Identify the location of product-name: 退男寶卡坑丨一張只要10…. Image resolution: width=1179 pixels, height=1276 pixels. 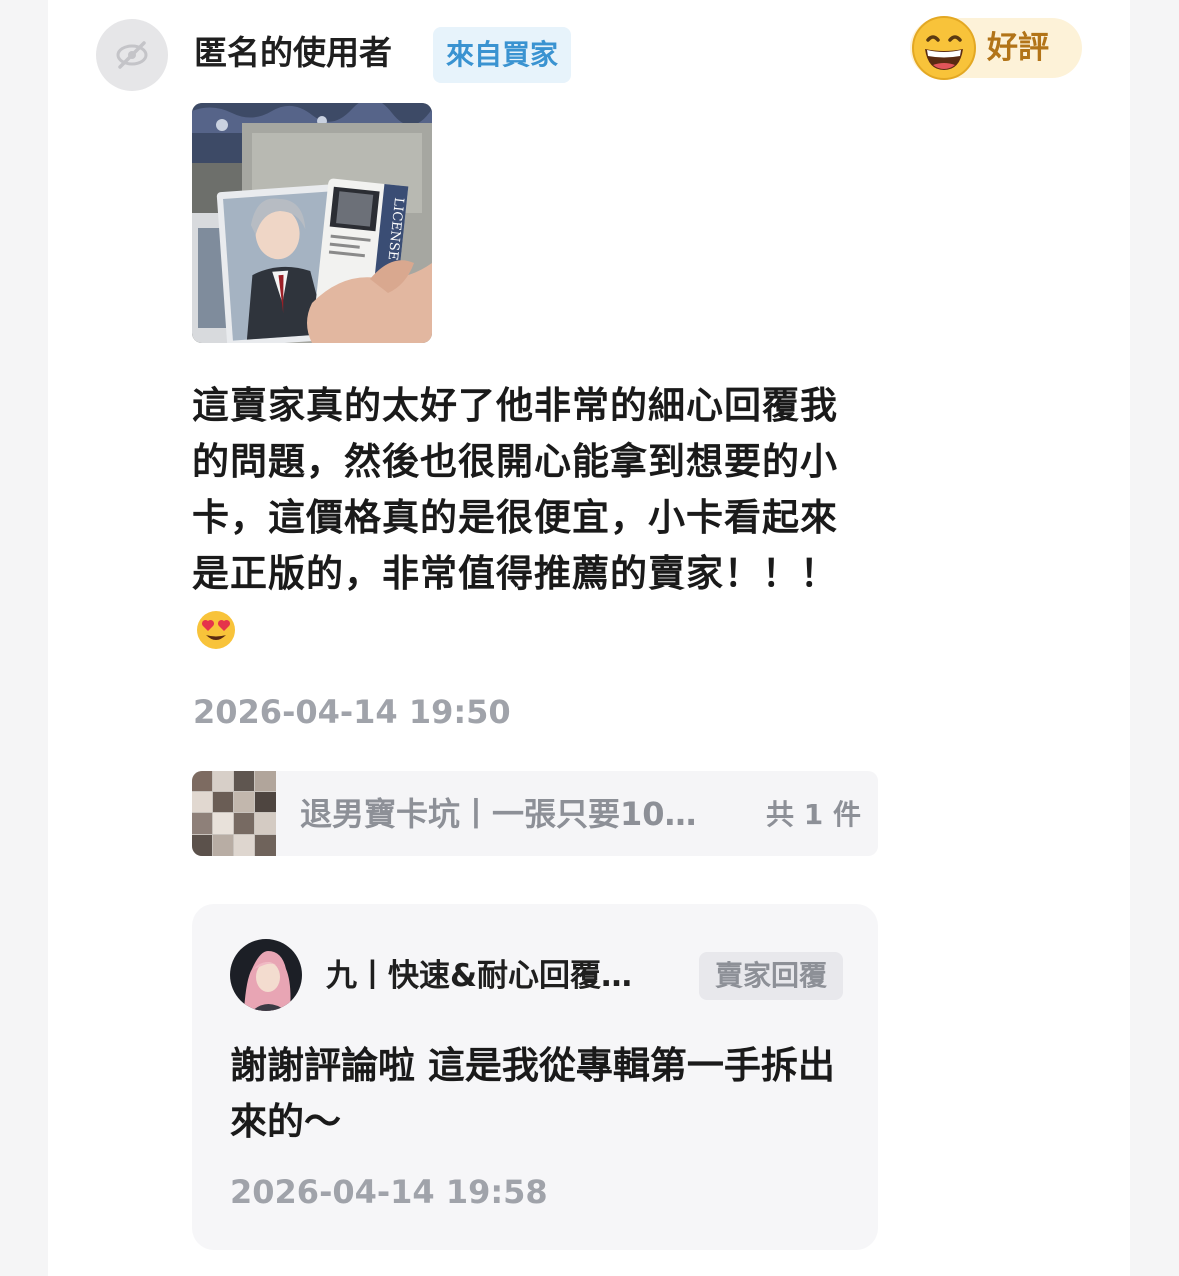
(498, 814).